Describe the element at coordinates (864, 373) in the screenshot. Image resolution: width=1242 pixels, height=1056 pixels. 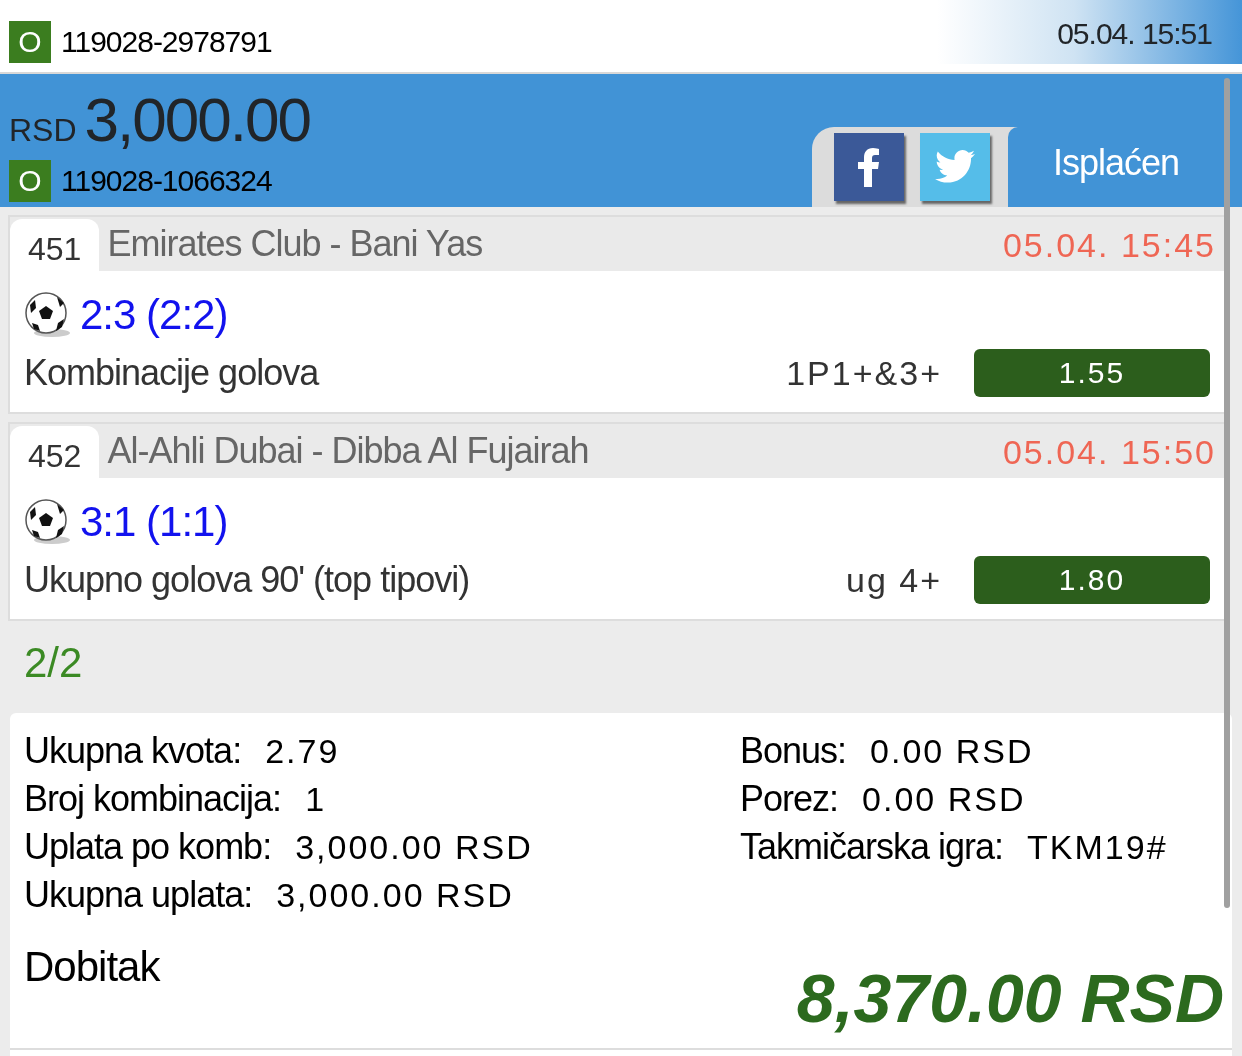
I see `bet-pick: 1P1+&3+` at that location.